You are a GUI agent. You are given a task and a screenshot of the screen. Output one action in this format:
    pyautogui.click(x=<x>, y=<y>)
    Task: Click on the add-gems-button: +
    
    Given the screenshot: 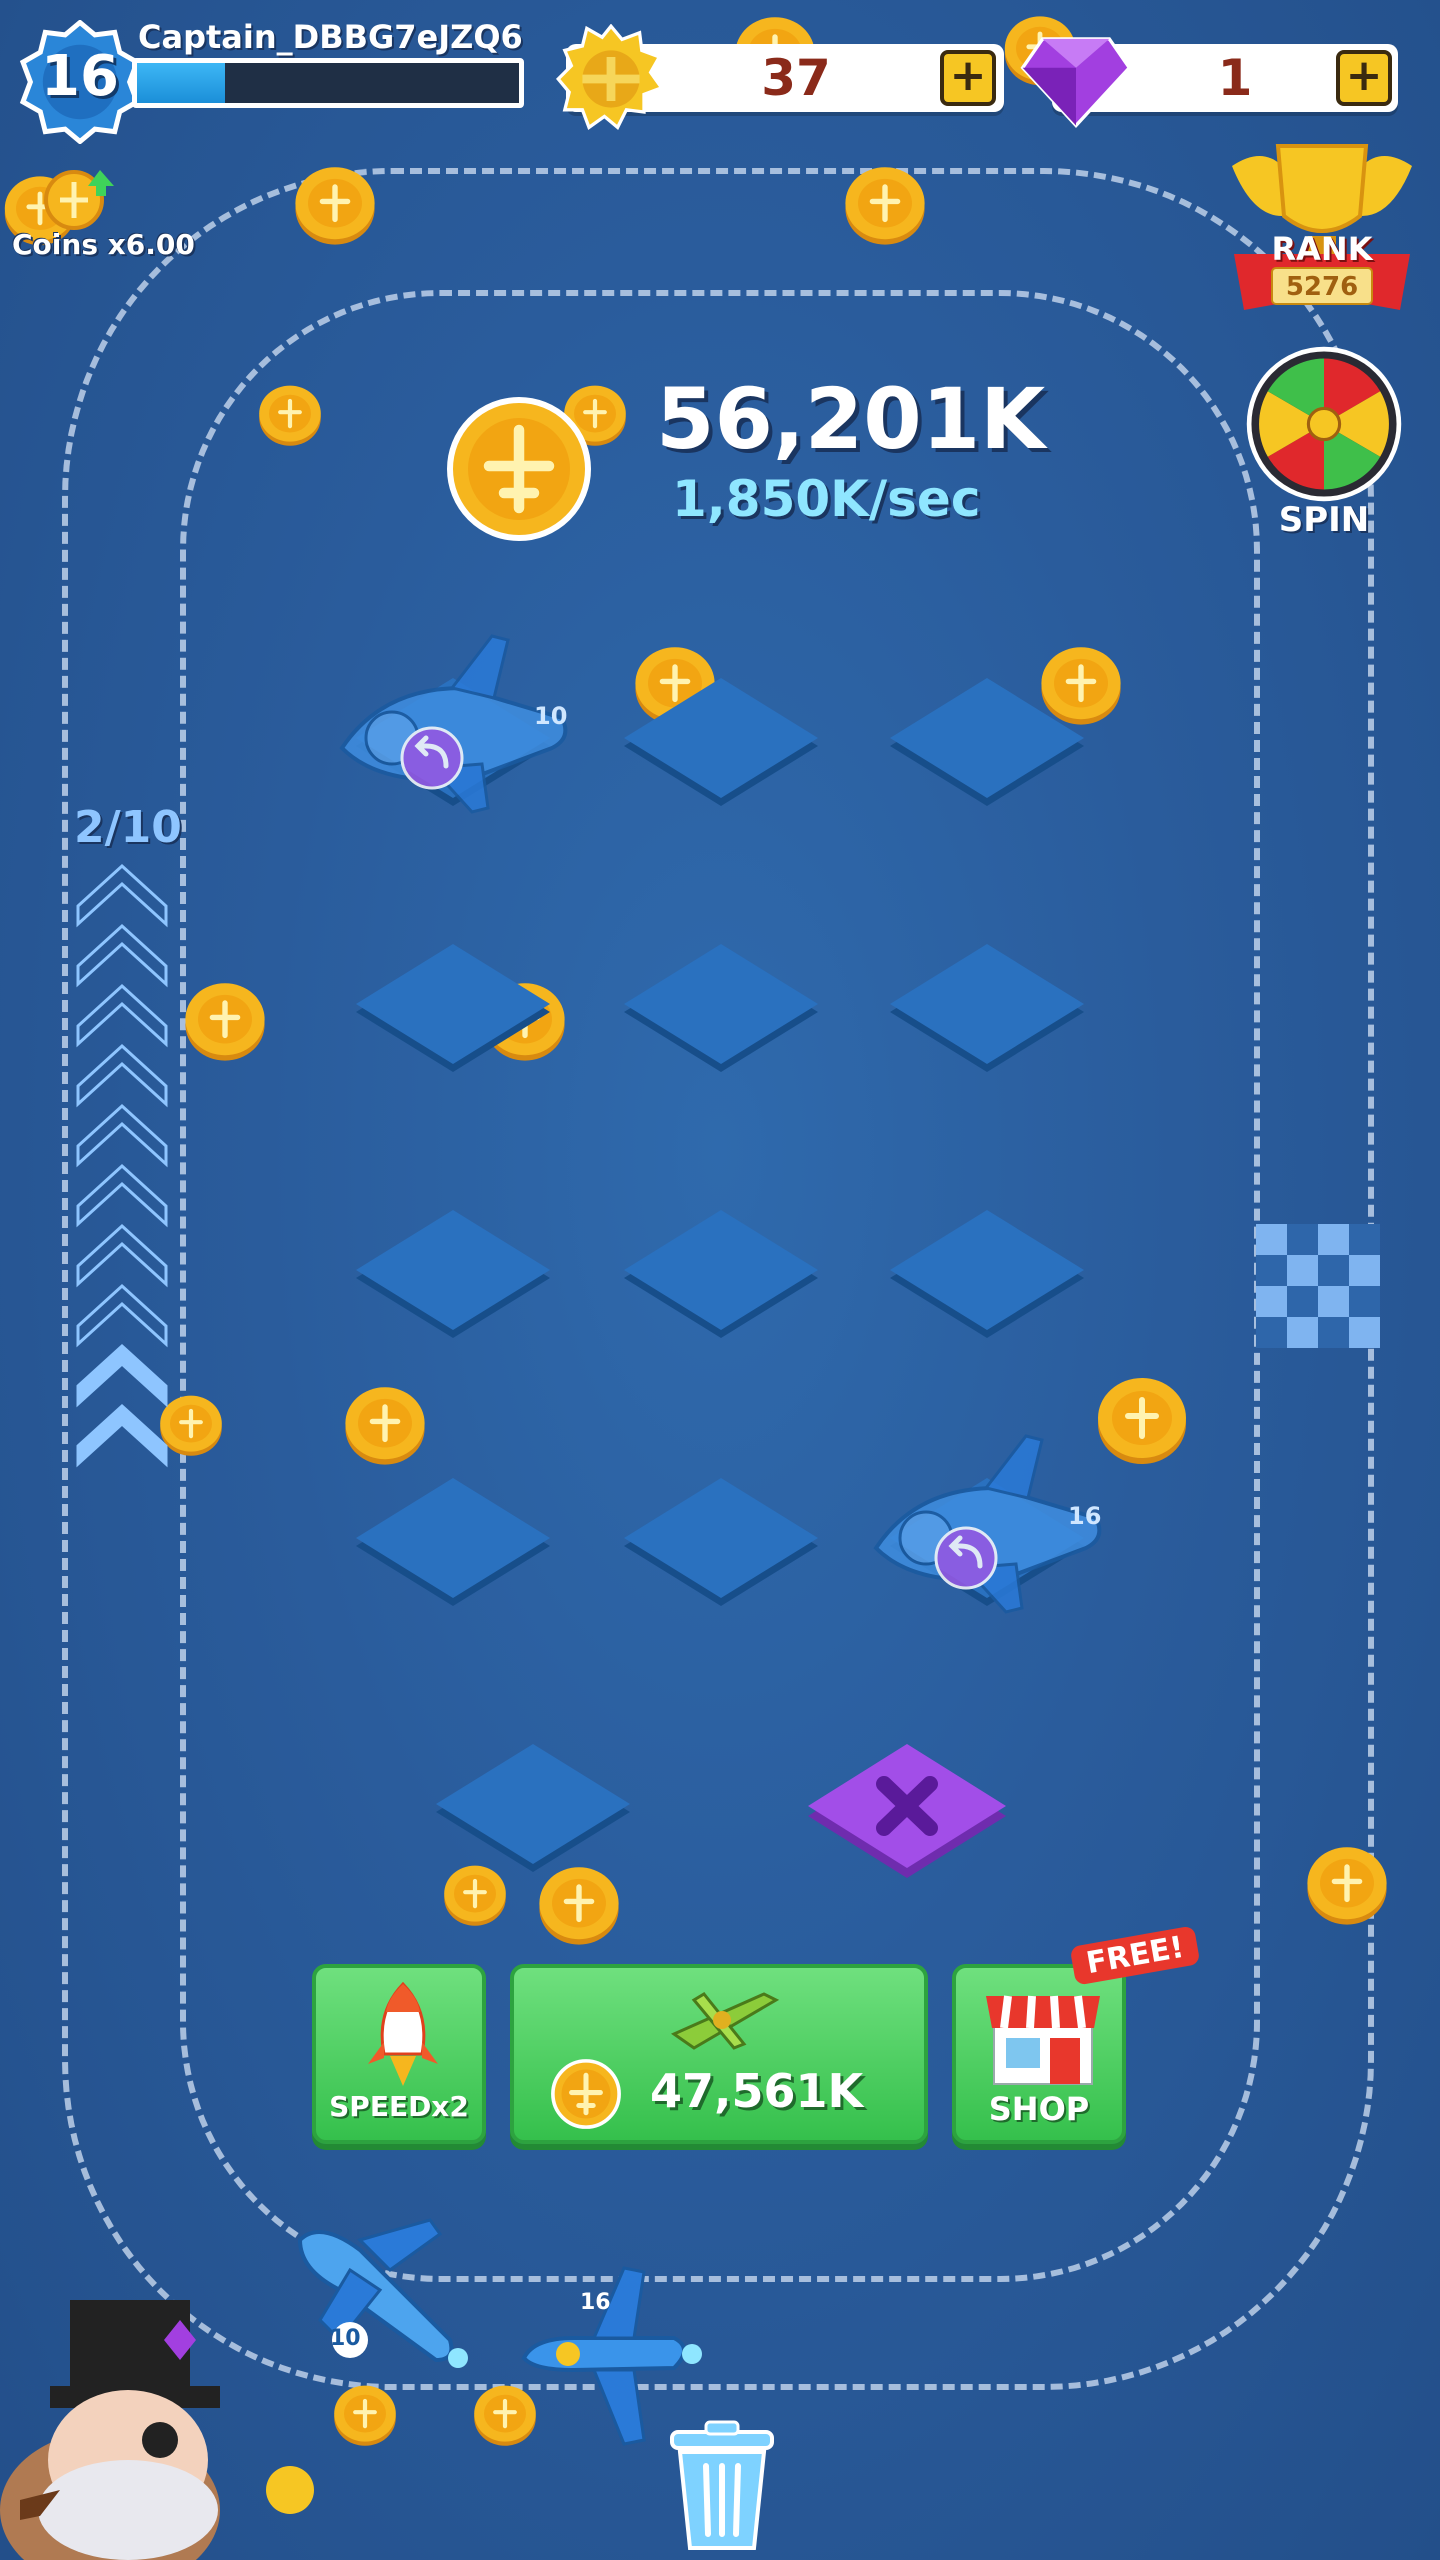 What is the action you would take?
    pyautogui.click(x=1364, y=78)
    